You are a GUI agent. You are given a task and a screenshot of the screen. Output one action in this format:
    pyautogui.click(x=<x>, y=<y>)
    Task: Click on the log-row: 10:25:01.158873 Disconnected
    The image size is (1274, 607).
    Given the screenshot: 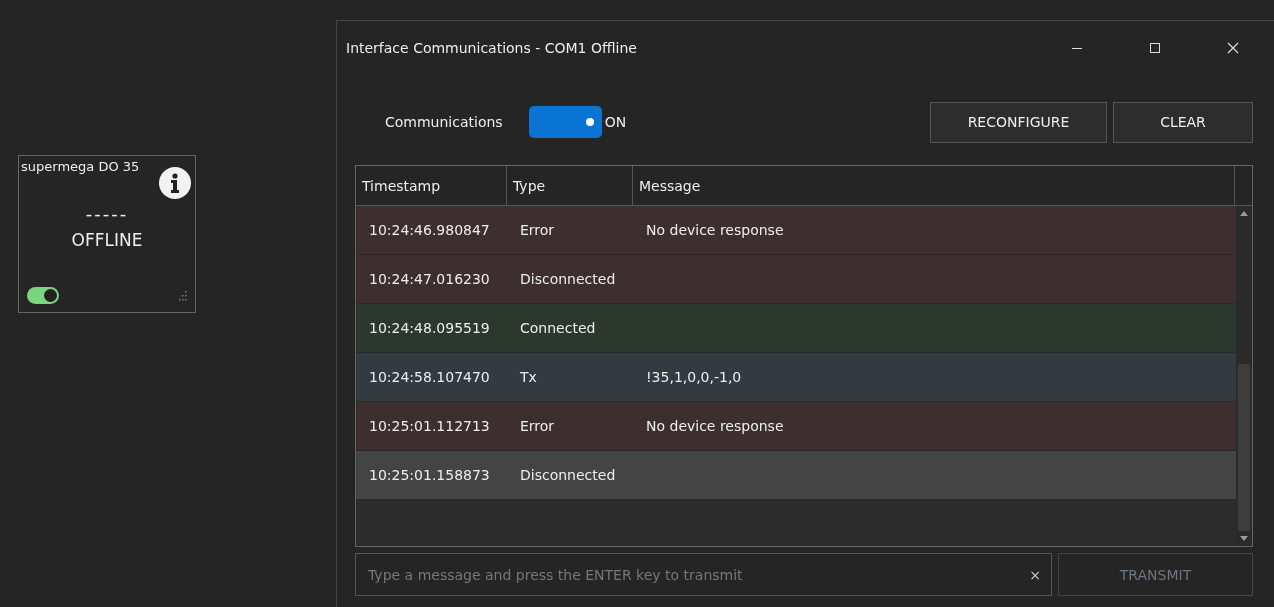 What is the action you would take?
    pyautogui.click(x=796, y=475)
    